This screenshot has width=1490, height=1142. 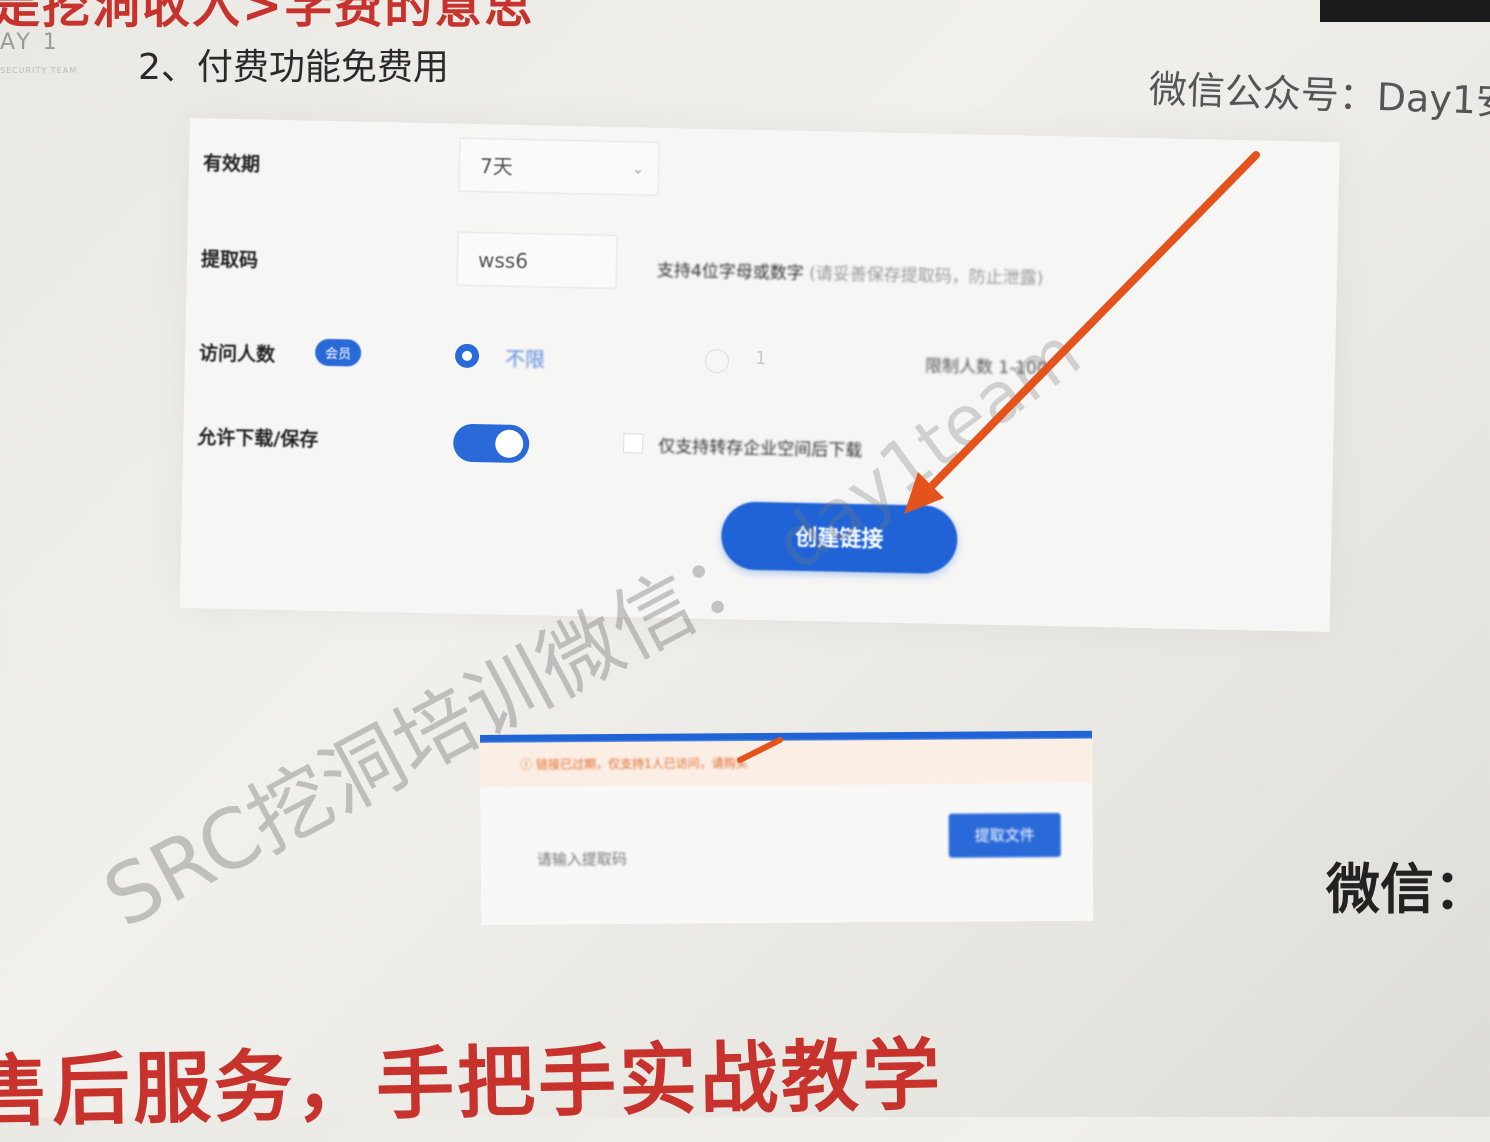 What do you see at coordinates (760, 750) in the screenshot?
I see `arrow-tail-mark` at bounding box center [760, 750].